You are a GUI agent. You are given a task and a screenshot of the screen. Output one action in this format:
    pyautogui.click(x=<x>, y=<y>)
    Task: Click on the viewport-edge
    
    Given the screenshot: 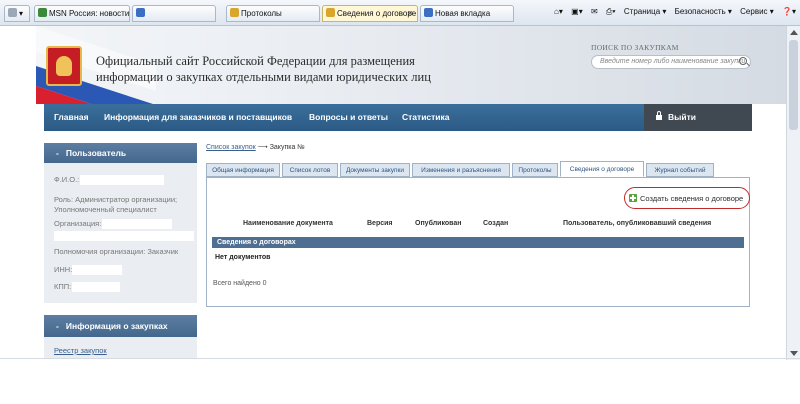 What is the action you would take?
    pyautogui.click(x=400, y=358)
    